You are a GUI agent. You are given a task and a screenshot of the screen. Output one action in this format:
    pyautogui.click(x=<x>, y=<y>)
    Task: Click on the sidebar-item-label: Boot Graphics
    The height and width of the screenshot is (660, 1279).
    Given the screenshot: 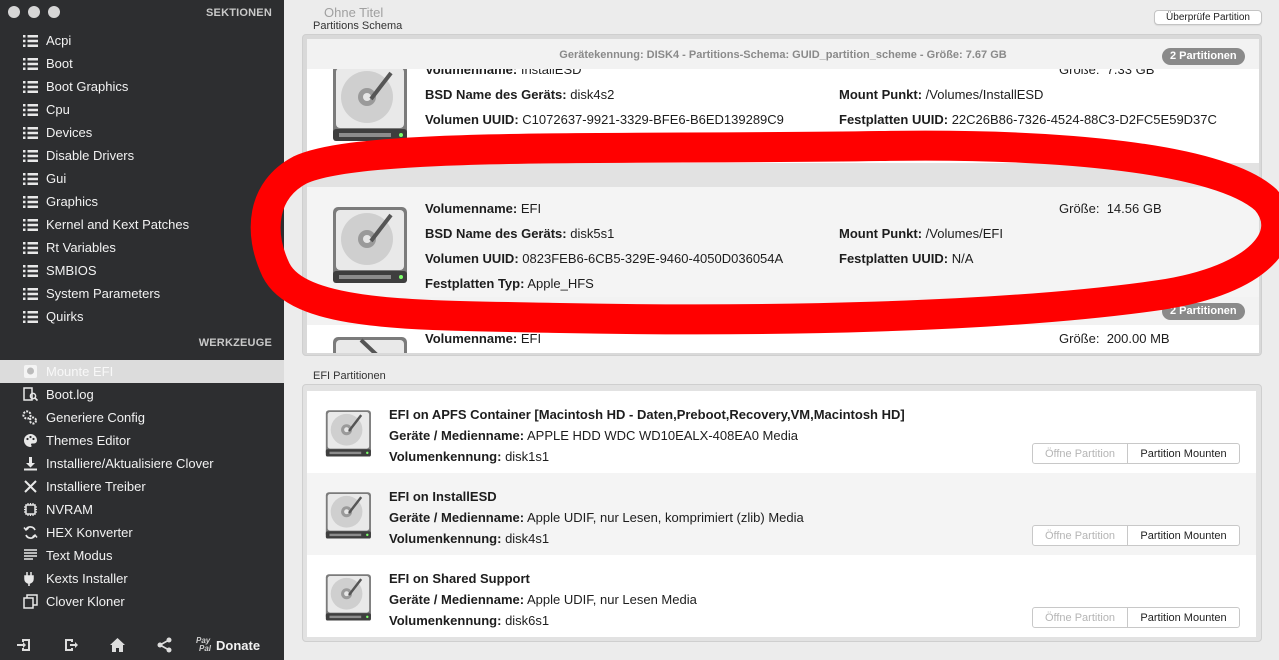 What is the action you would take?
    pyautogui.click(x=87, y=86)
    